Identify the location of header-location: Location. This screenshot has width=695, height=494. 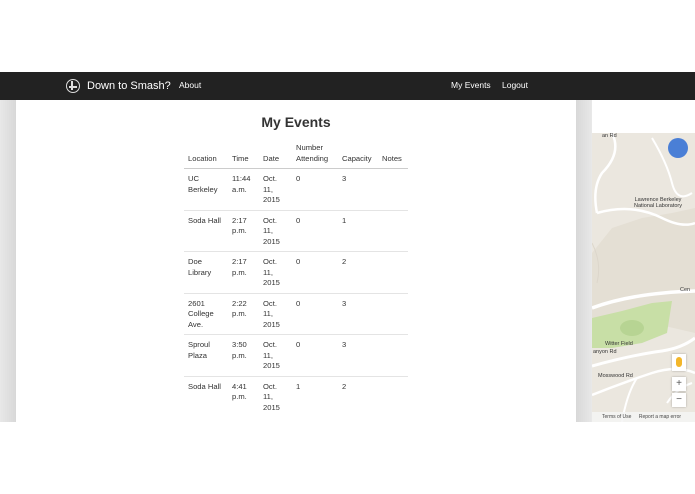
(206, 155).